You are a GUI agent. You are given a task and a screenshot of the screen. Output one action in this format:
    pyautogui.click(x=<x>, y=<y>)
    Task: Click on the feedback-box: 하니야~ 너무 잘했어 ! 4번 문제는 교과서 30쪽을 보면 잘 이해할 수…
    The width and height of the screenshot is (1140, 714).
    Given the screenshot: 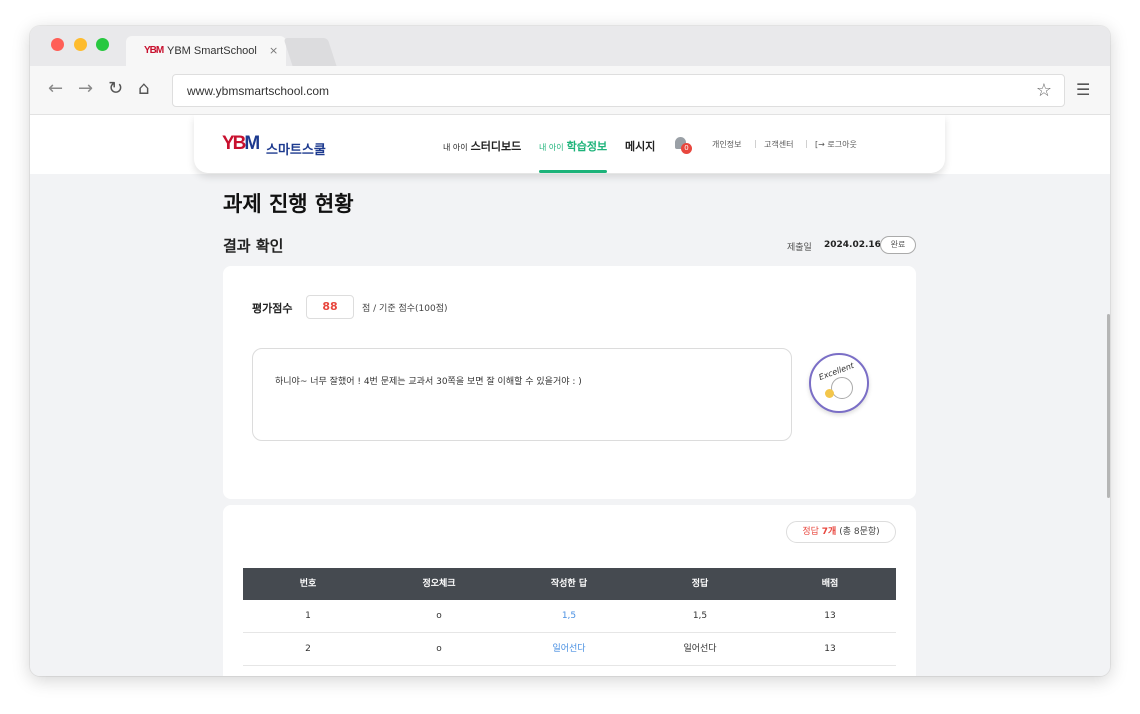 What is the action you would take?
    pyautogui.click(x=522, y=394)
    